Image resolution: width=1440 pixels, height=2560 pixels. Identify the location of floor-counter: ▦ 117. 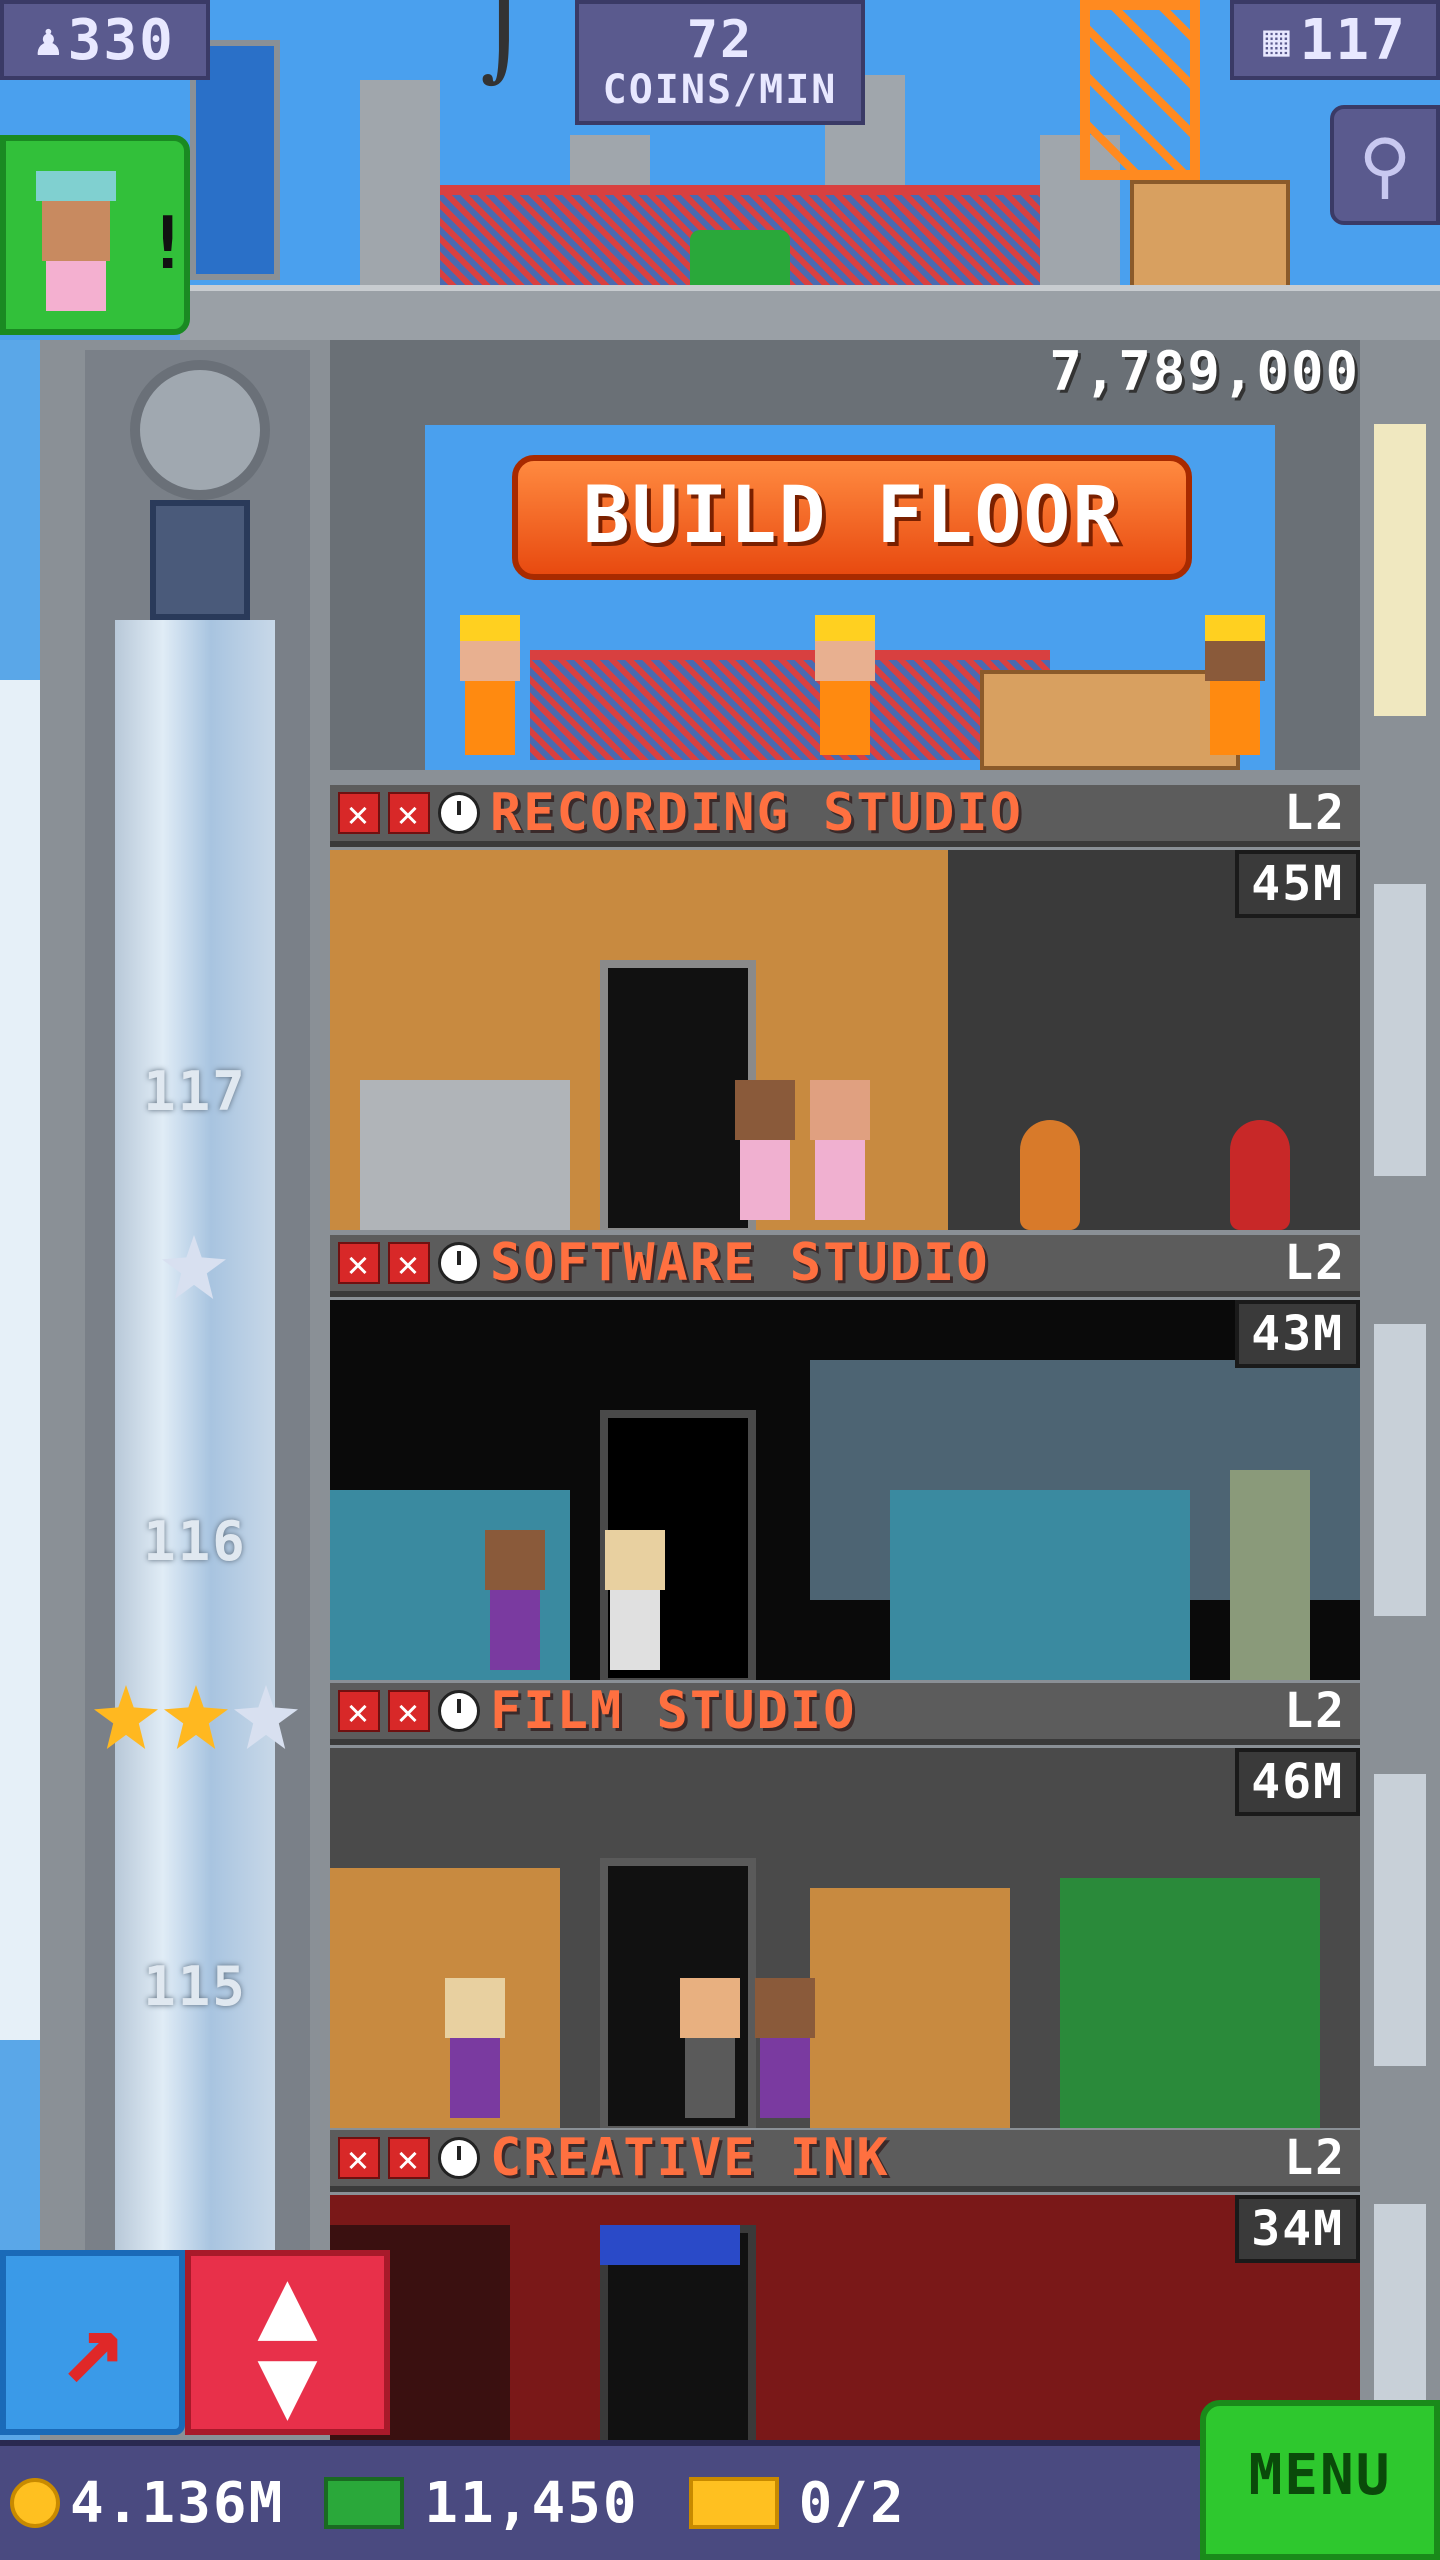
(1335, 40).